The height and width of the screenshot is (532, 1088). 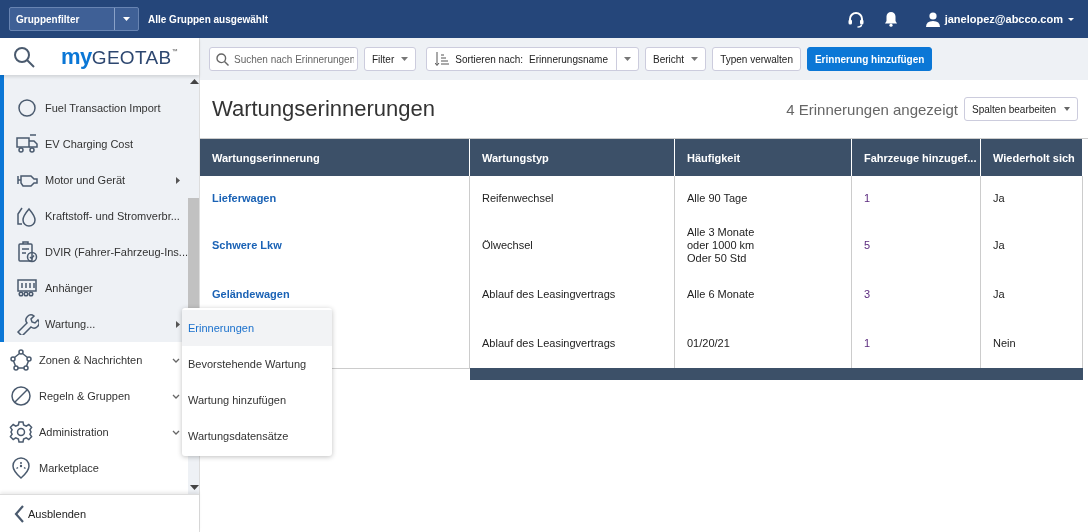 What do you see at coordinates (335, 157) in the screenshot?
I see `column-header: Wartungserinnerung` at bounding box center [335, 157].